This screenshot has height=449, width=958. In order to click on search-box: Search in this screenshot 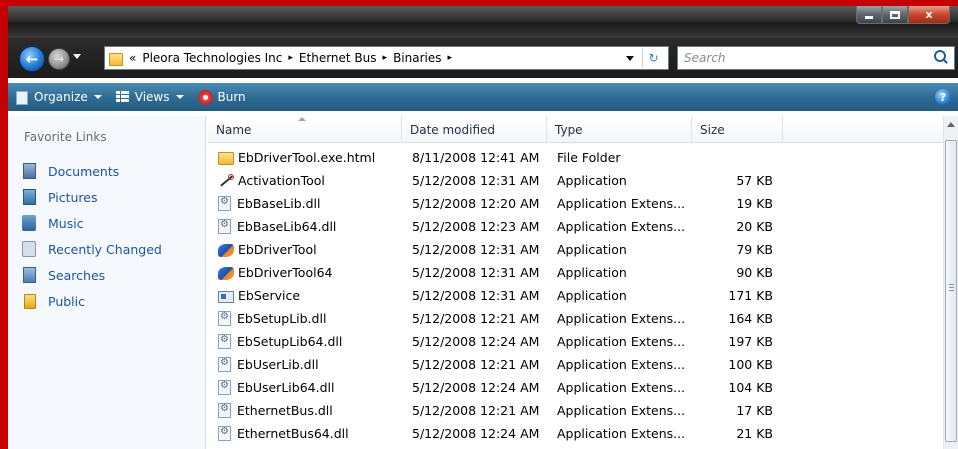, I will do `click(816, 58)`.